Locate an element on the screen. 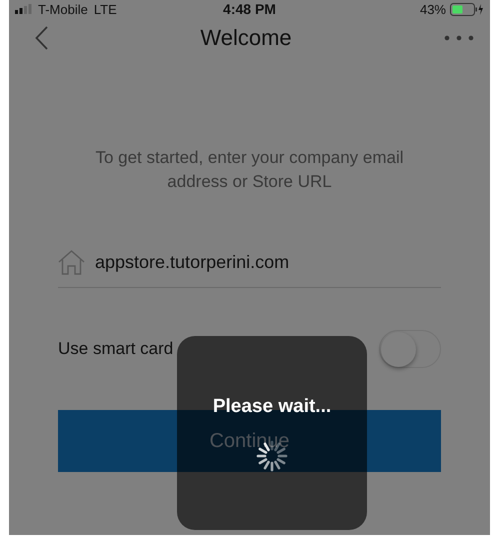 The image size is (498, 545). instructions-text: To get started, enter your company email address or Store URL is located at coordinates (249, 170).